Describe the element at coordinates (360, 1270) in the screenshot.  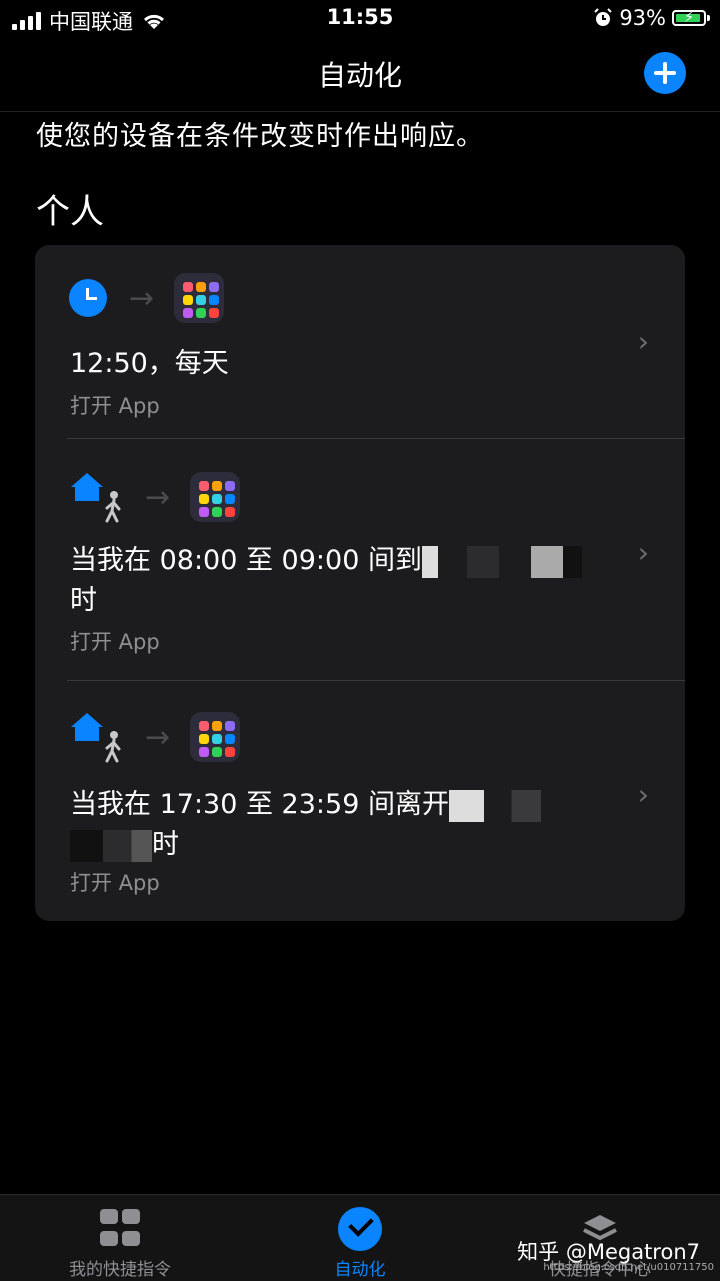
I see `tab-label: 自动化` at that location.